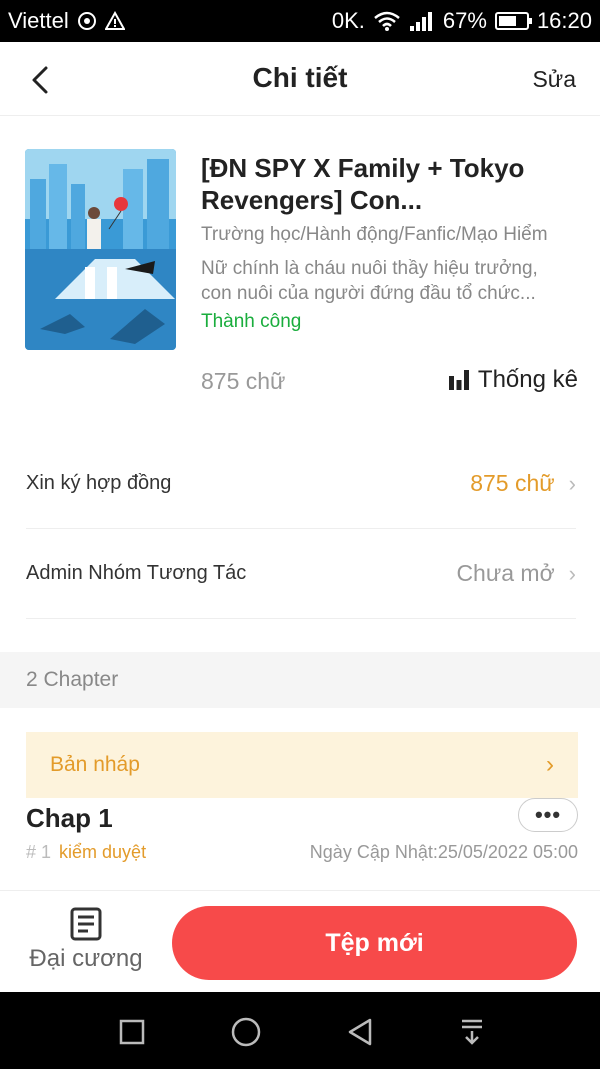 Image resolution: width=600 pixels, height=1069 pixels. I want to click on book-status: Thành công, so click(251, 321).